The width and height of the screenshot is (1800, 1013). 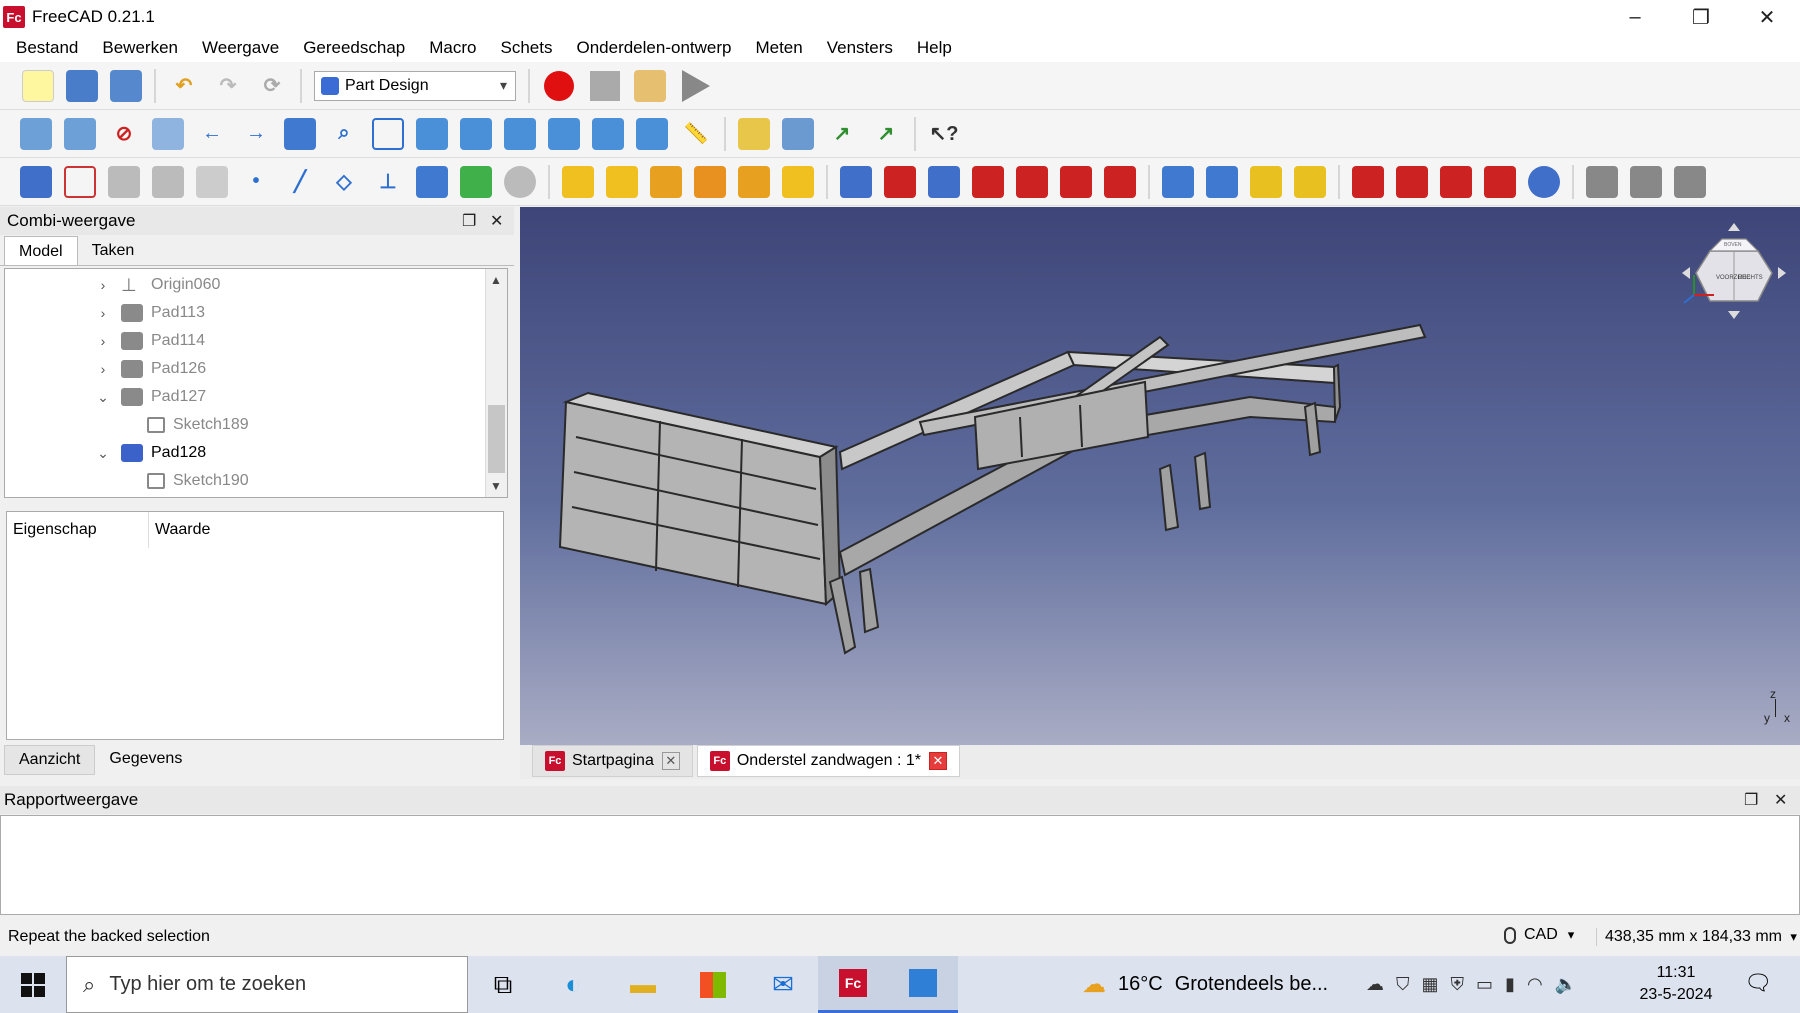 What do you see at coordinates (140, 48) in the screenshot?
I see `menu-bewerken: Bewerken` at bounding box center [140, 48].